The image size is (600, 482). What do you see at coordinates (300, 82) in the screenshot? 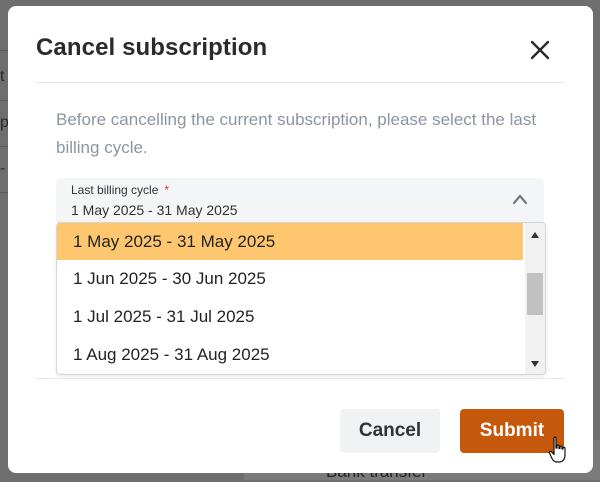
I see `header-divider` at bounding box center [300, 82].